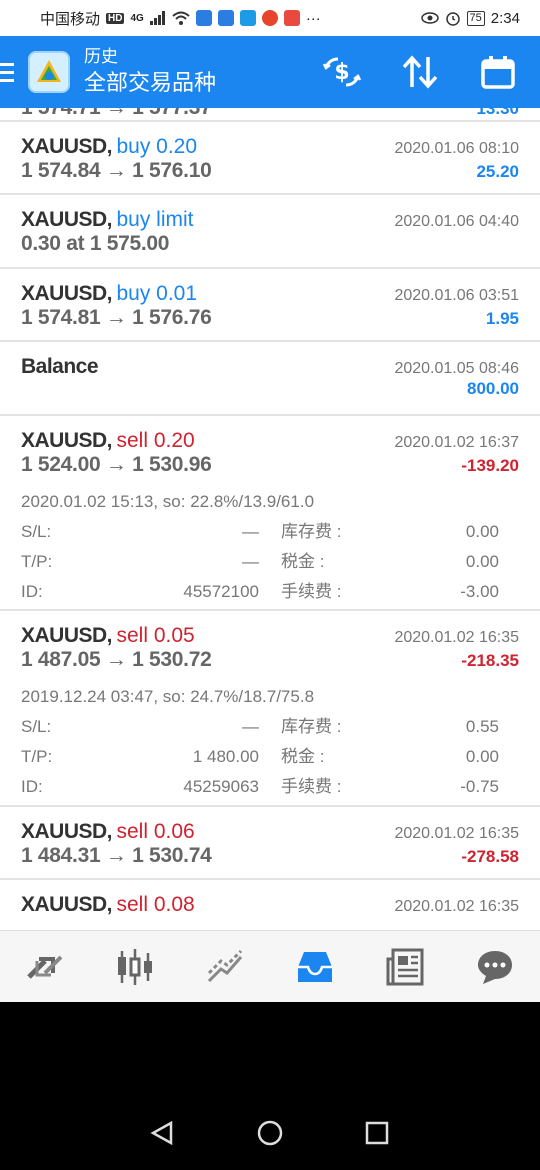  I want to click on currency-exchange-icon: $, so click(342, 72).